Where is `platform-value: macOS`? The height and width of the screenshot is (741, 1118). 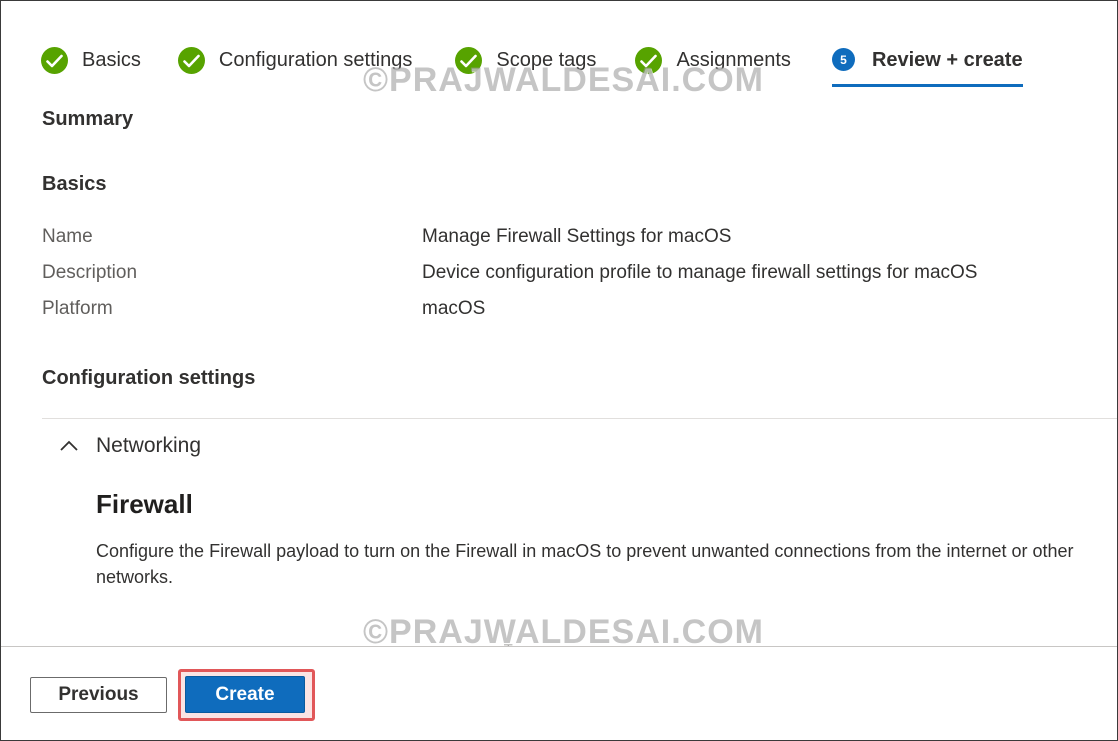 platform-value: macOS is located at coordinates (454, 308).